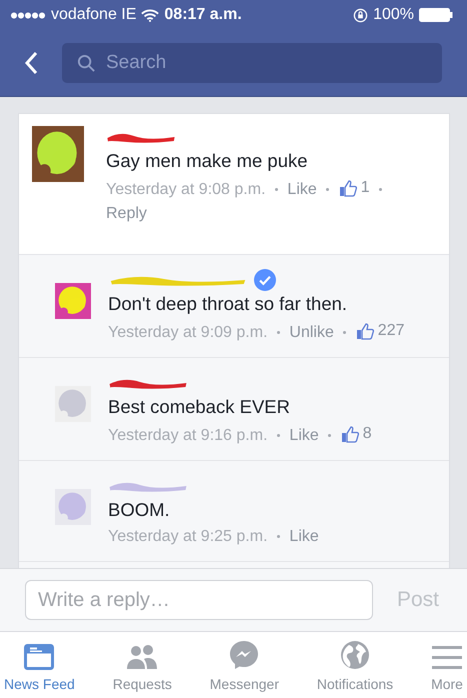  I want to click on comment-text: Gay men make me puke, so click(207, 161).